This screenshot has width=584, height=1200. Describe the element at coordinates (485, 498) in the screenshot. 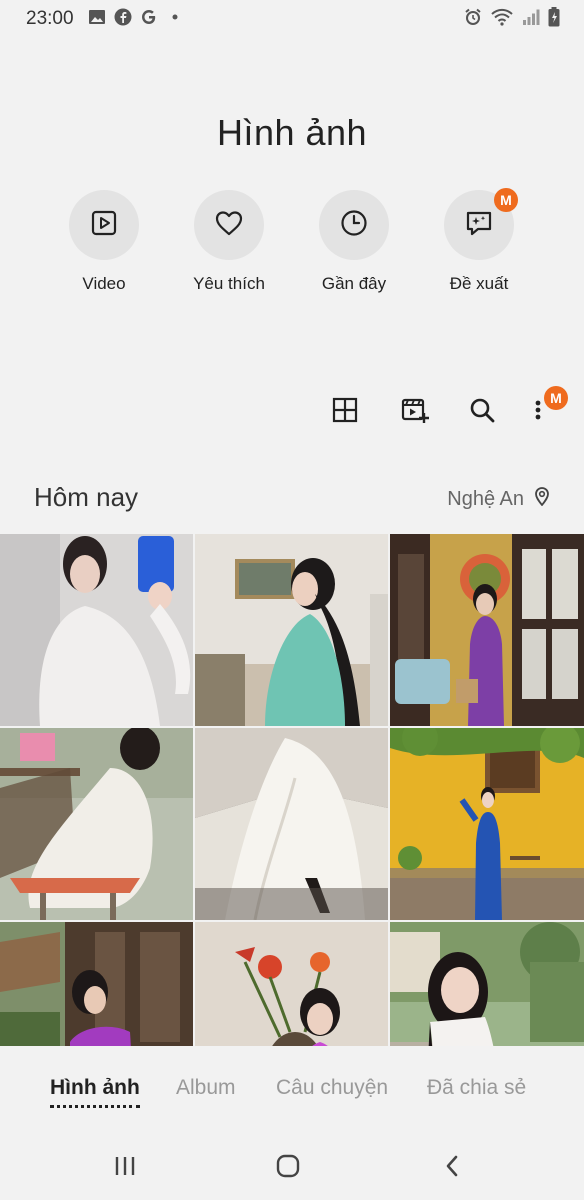

I see `location-label: Nghệ An` at that location.